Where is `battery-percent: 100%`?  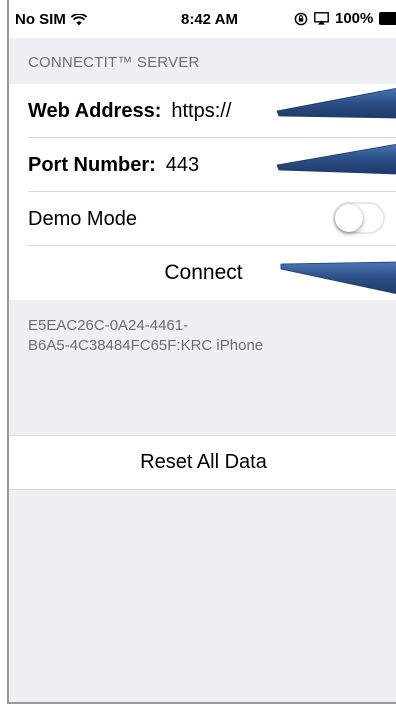
battery-percent: 100% is located at coordinates (354, 18).